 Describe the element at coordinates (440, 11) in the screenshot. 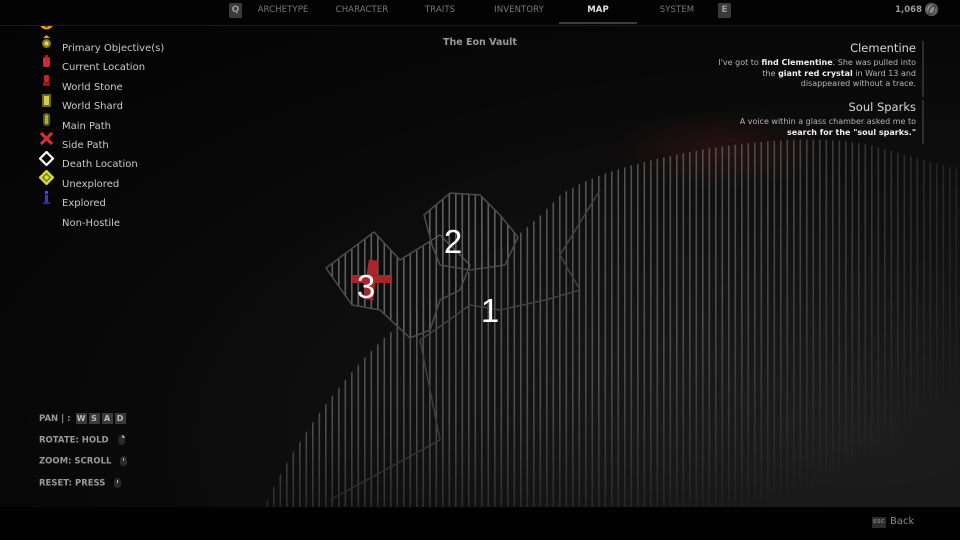

I see `tab-traits: TRAITS` at that location.